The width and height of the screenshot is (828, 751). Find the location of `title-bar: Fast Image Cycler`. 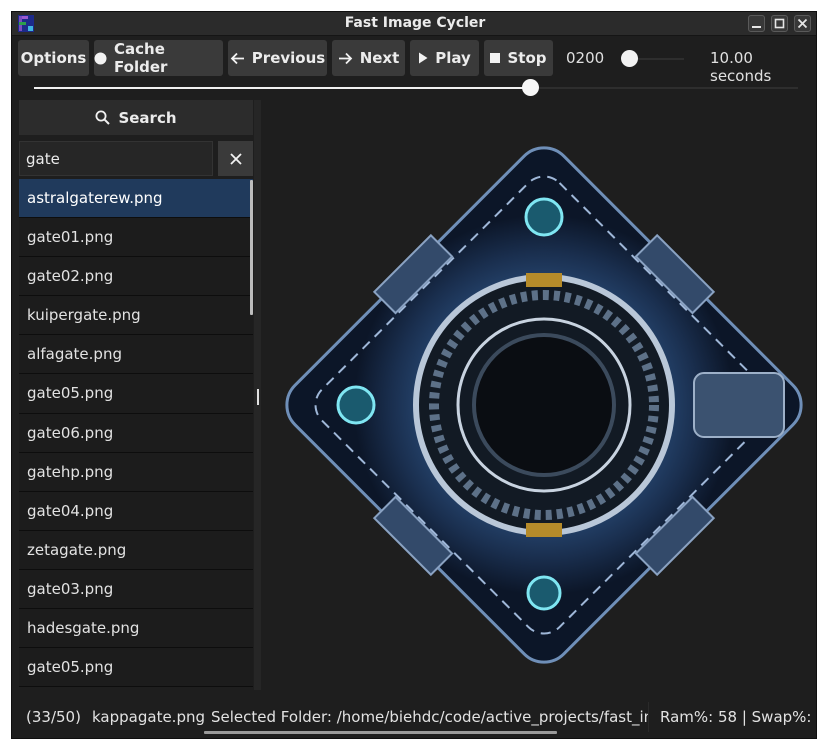

title-bar: Fast Image Cycler is located at coordinates (414, 24).